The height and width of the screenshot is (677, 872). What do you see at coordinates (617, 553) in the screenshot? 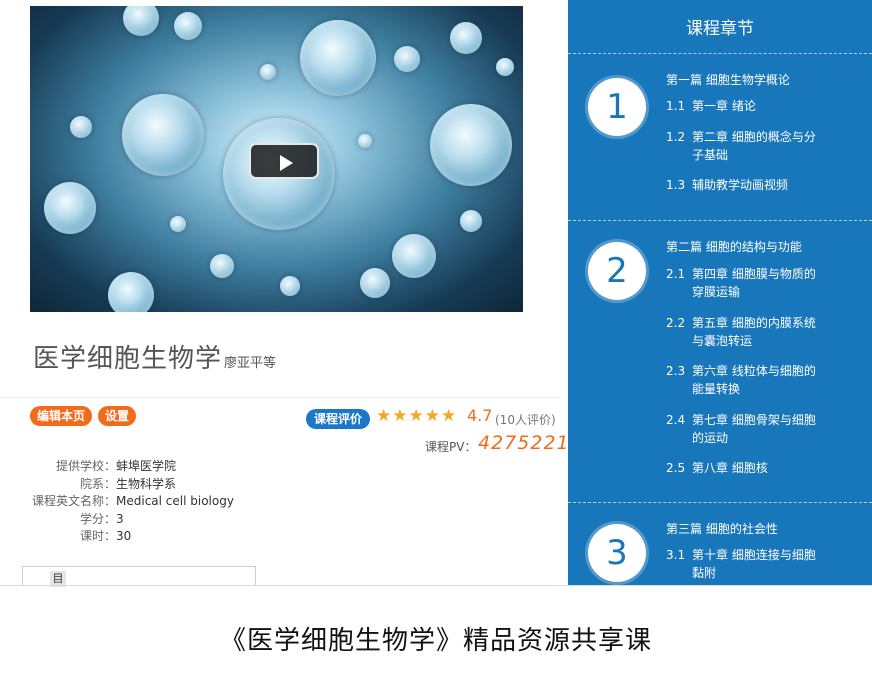
I see `part-number-badge: 3` at bounding box center [617, 553].